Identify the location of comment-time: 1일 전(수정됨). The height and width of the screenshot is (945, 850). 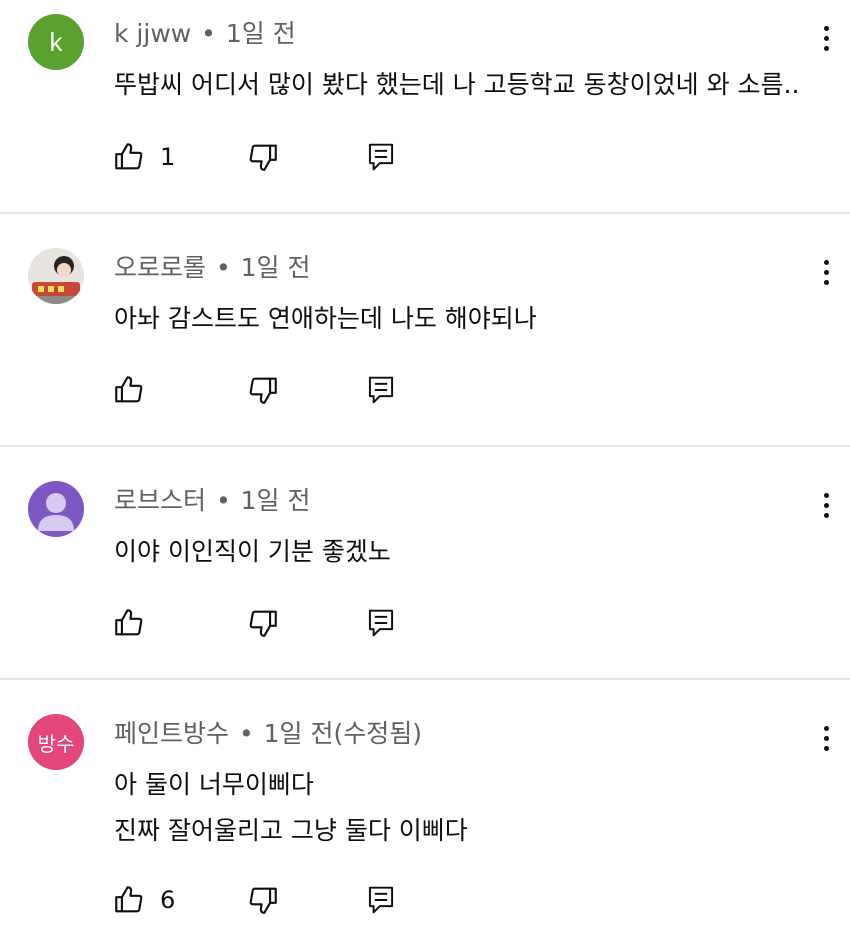
(343, 733).